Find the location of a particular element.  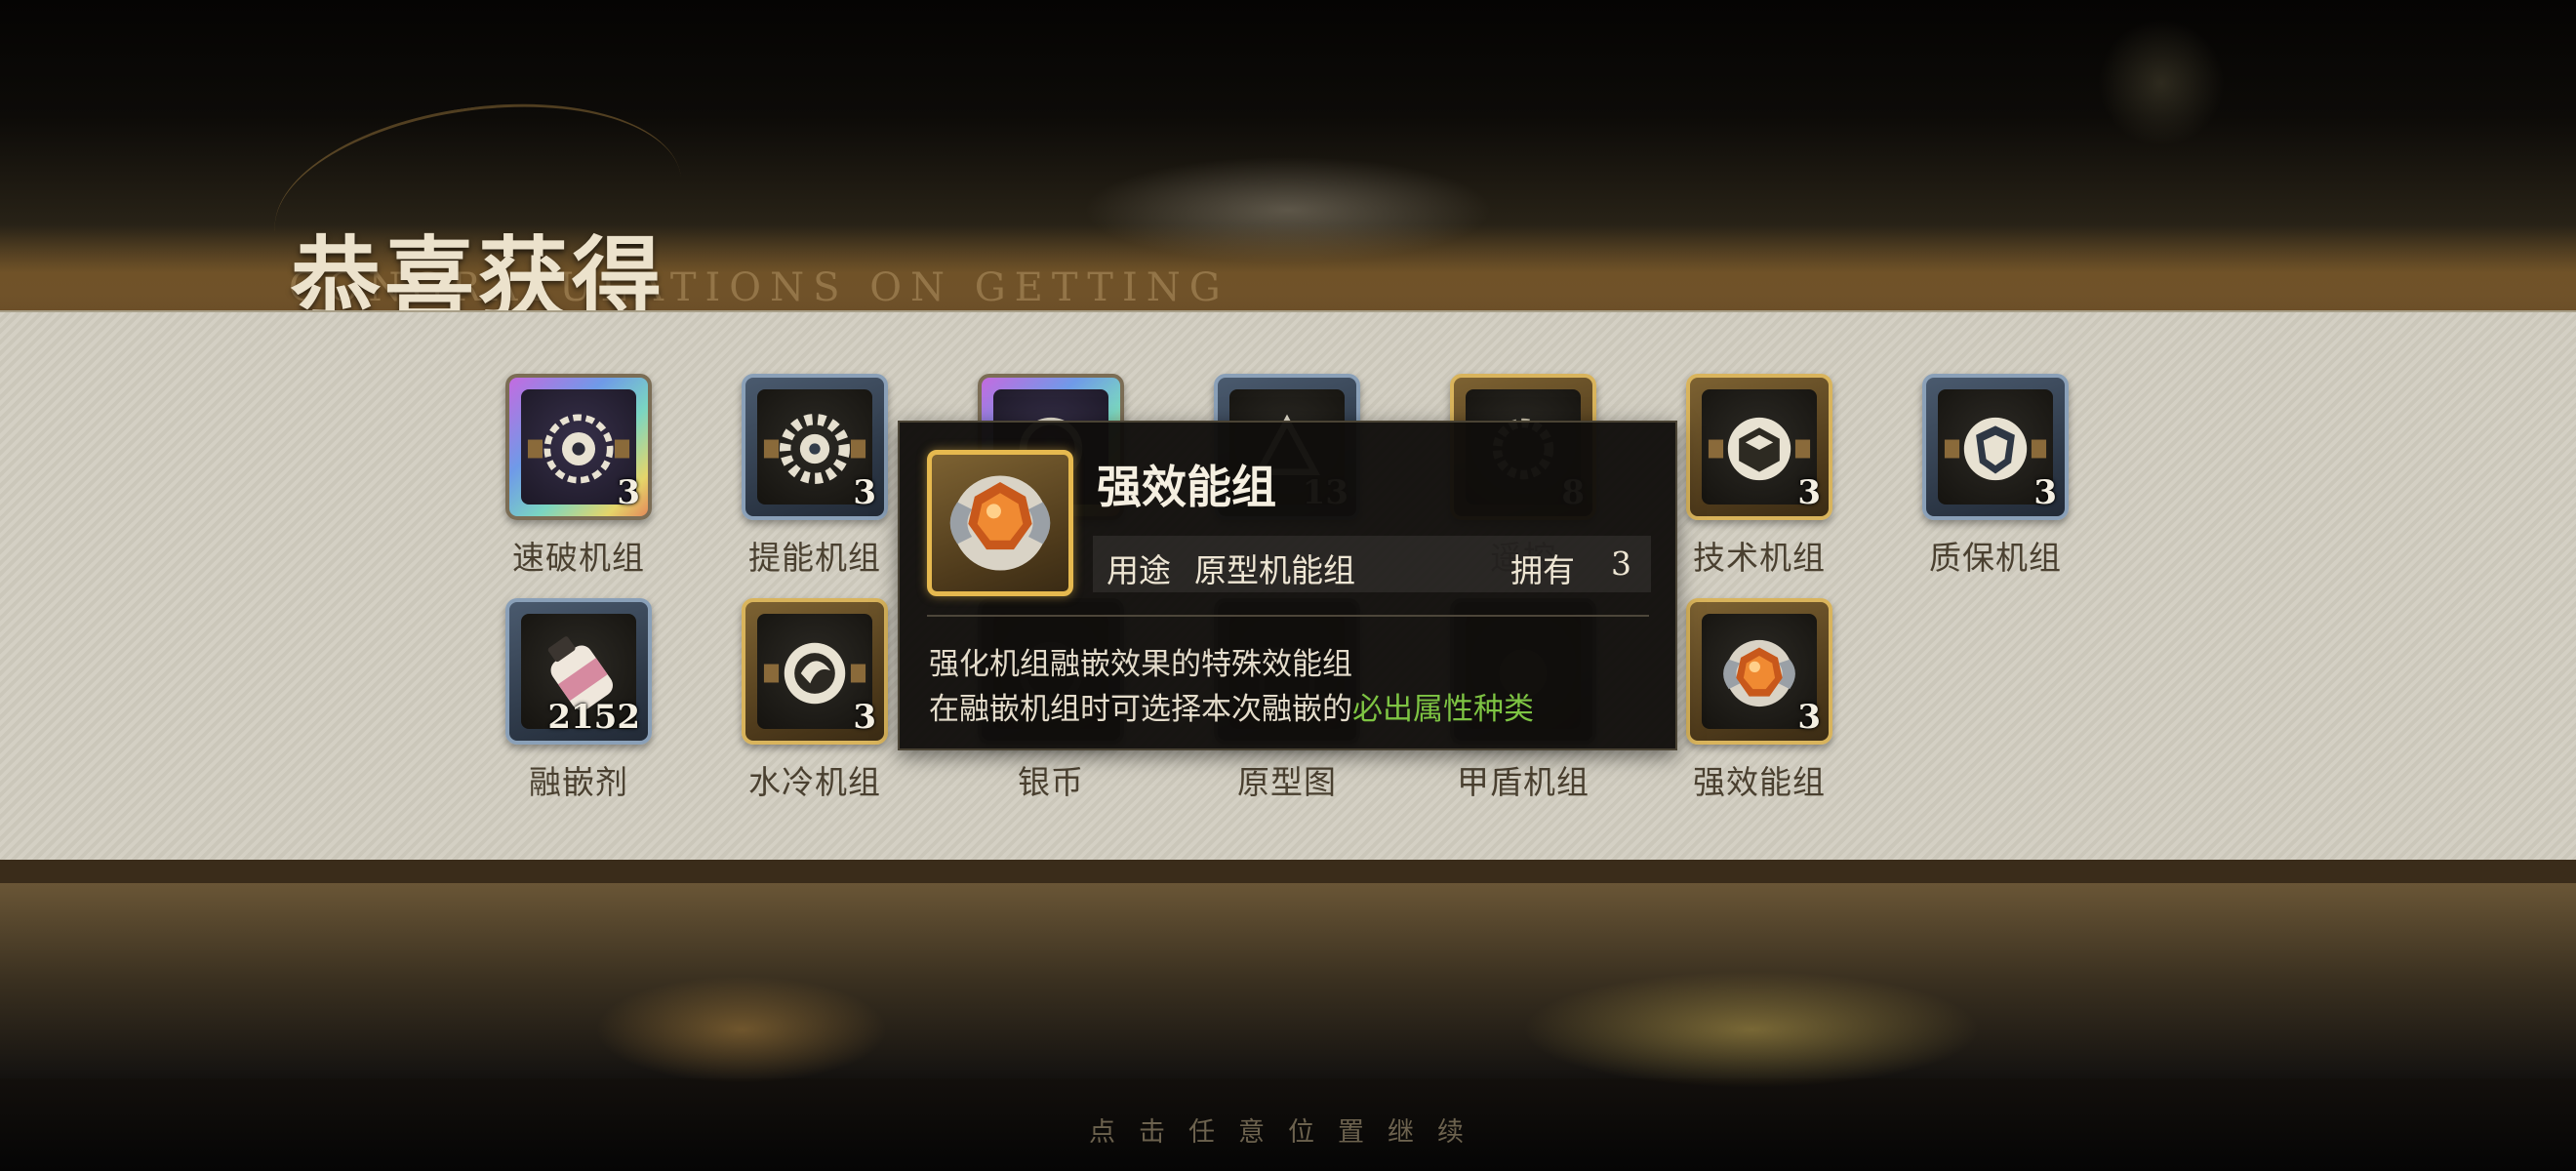

item-name: 技术机组 is located at coordinates (1759, 558).